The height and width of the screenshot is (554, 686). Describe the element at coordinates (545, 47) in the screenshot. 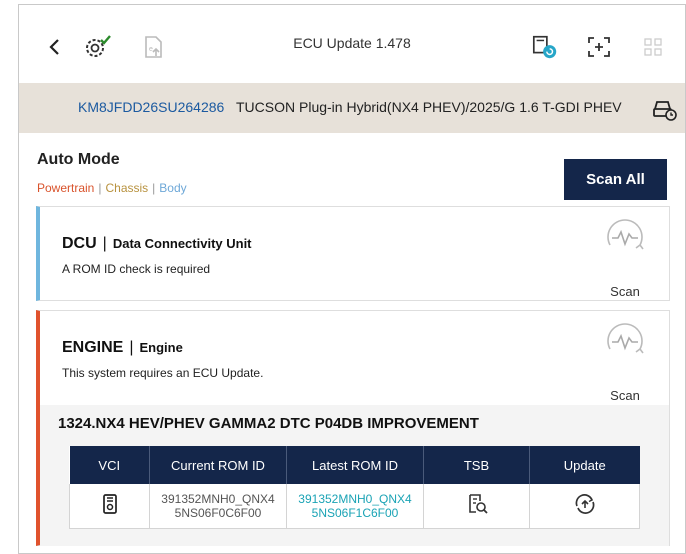

I see `ecu-status-icon` at that location.